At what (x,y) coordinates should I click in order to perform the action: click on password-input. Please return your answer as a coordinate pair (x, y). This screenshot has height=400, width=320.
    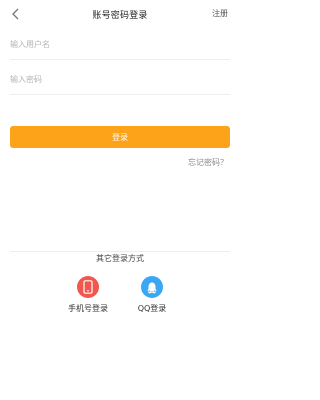
    Looking at the image, I should click on (120, 79).